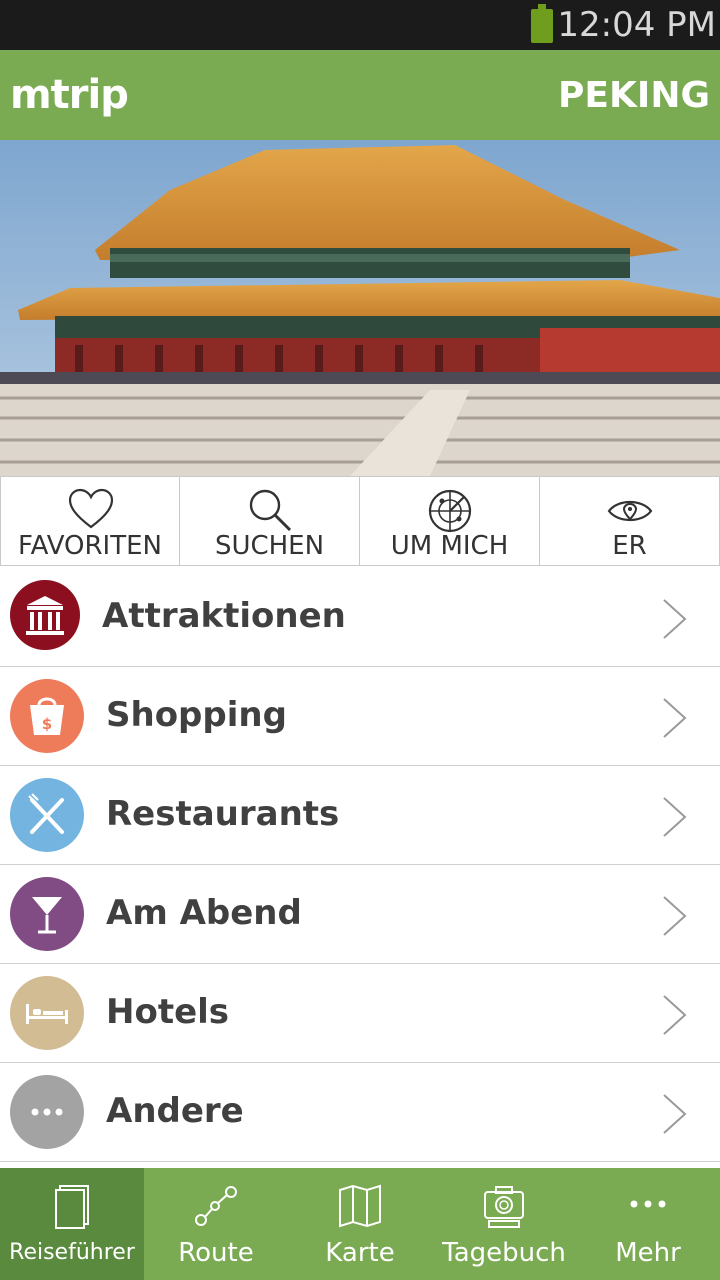 This screenshot has height=1280, width=720. I want to click on tab-map: Karte, so click(360, 1224).